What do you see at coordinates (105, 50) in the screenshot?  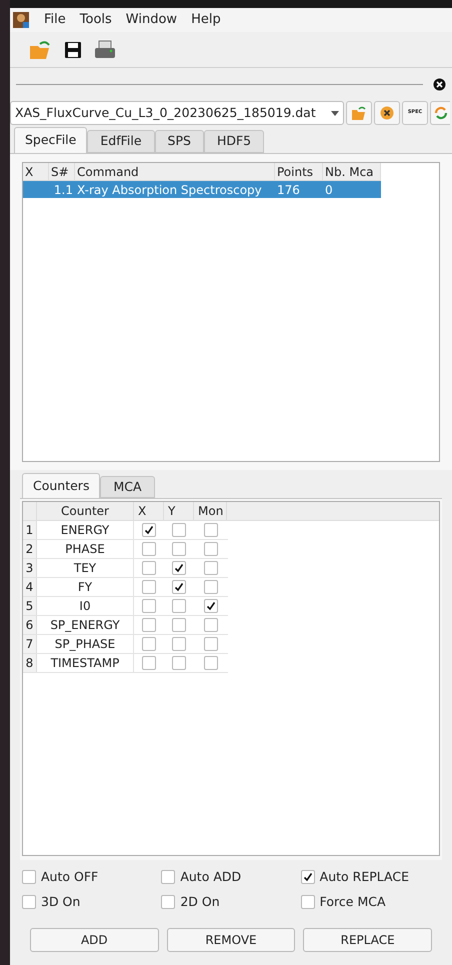 I see `printer-icon` at bounding box center [105, 50].